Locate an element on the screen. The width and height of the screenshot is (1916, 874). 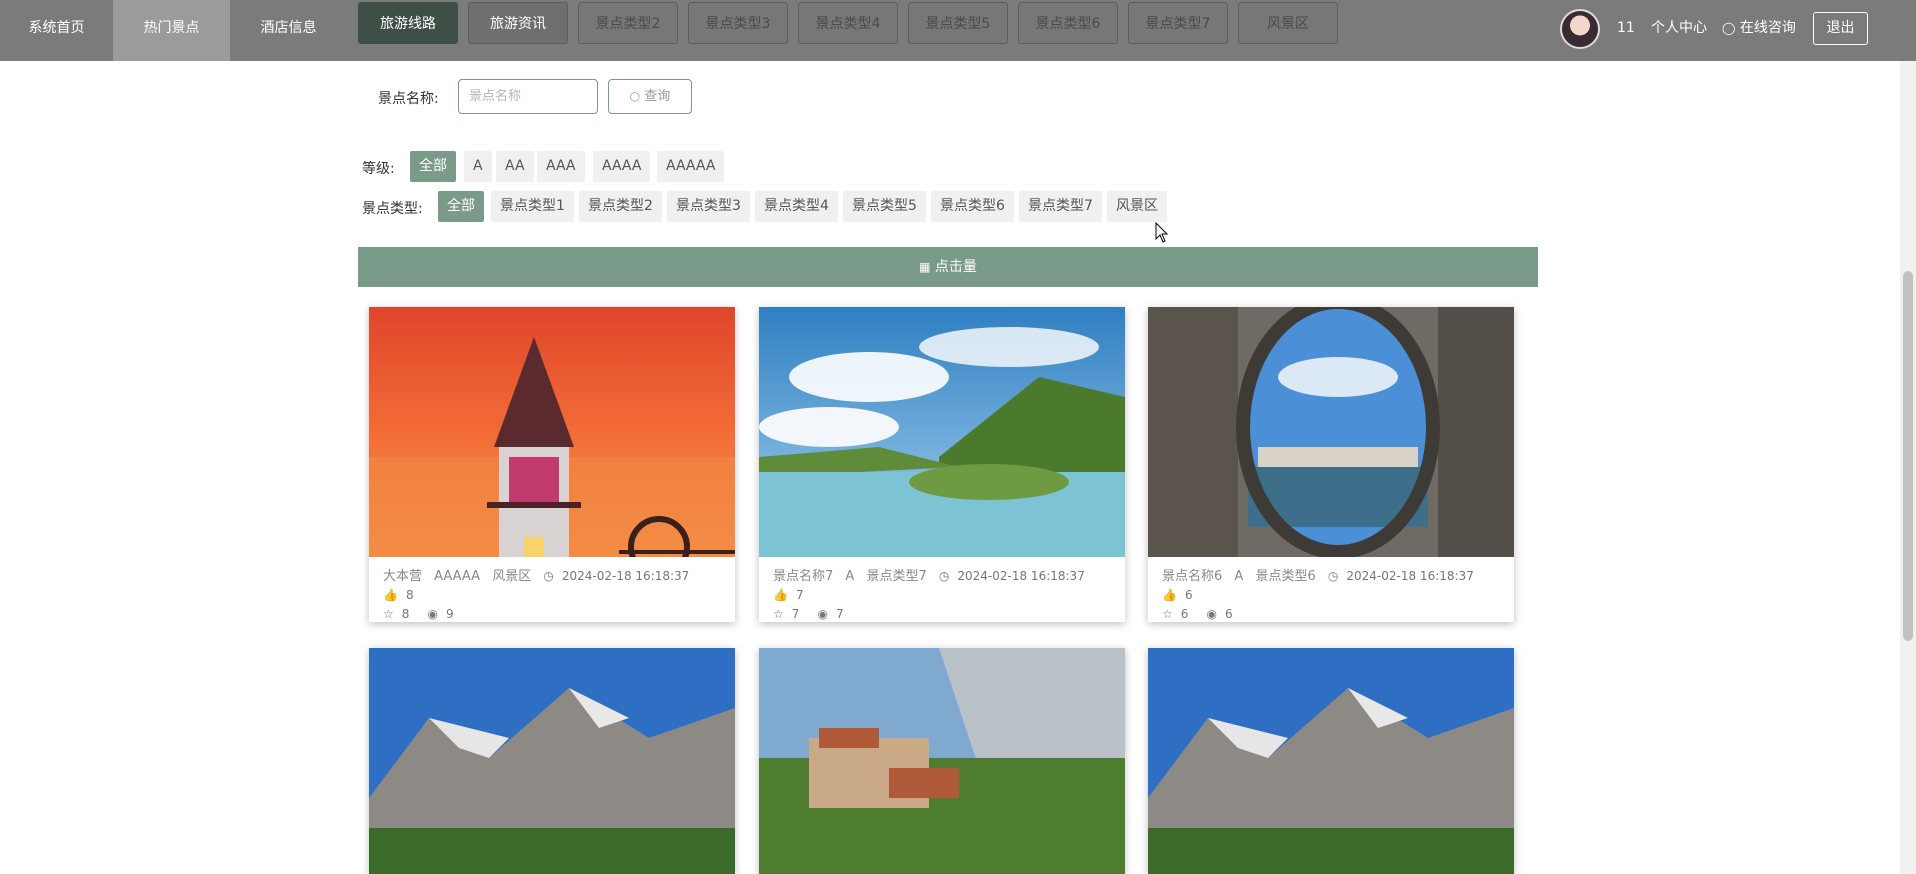
spot-favorites: 6 is located at coordinates (1184, 614).